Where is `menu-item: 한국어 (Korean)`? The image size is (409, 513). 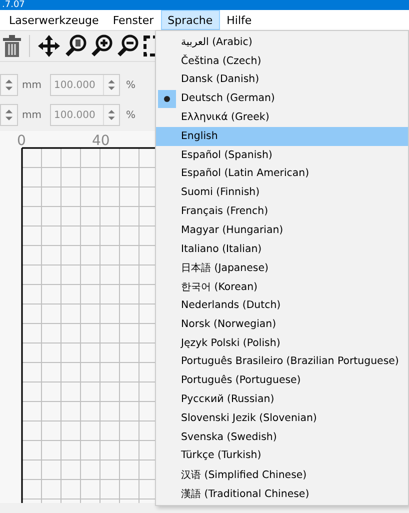 menu-item: 한국어 (Korean) is located at coordinates (282, 286).